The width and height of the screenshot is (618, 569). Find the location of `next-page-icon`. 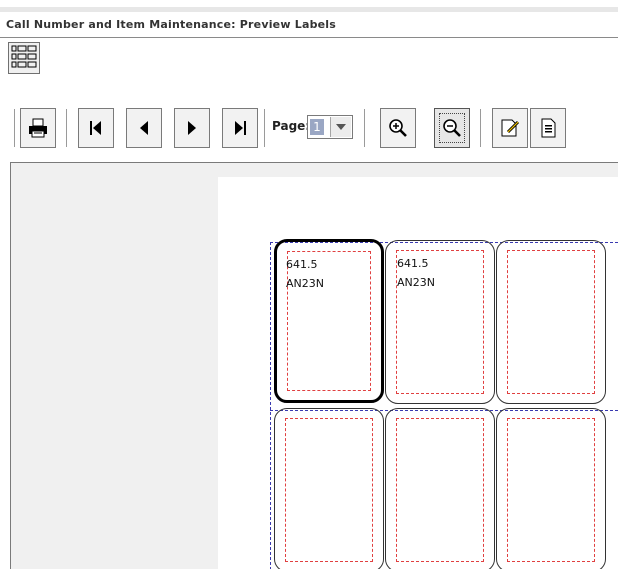

next-page-icon is located at coordinates (192, 128).